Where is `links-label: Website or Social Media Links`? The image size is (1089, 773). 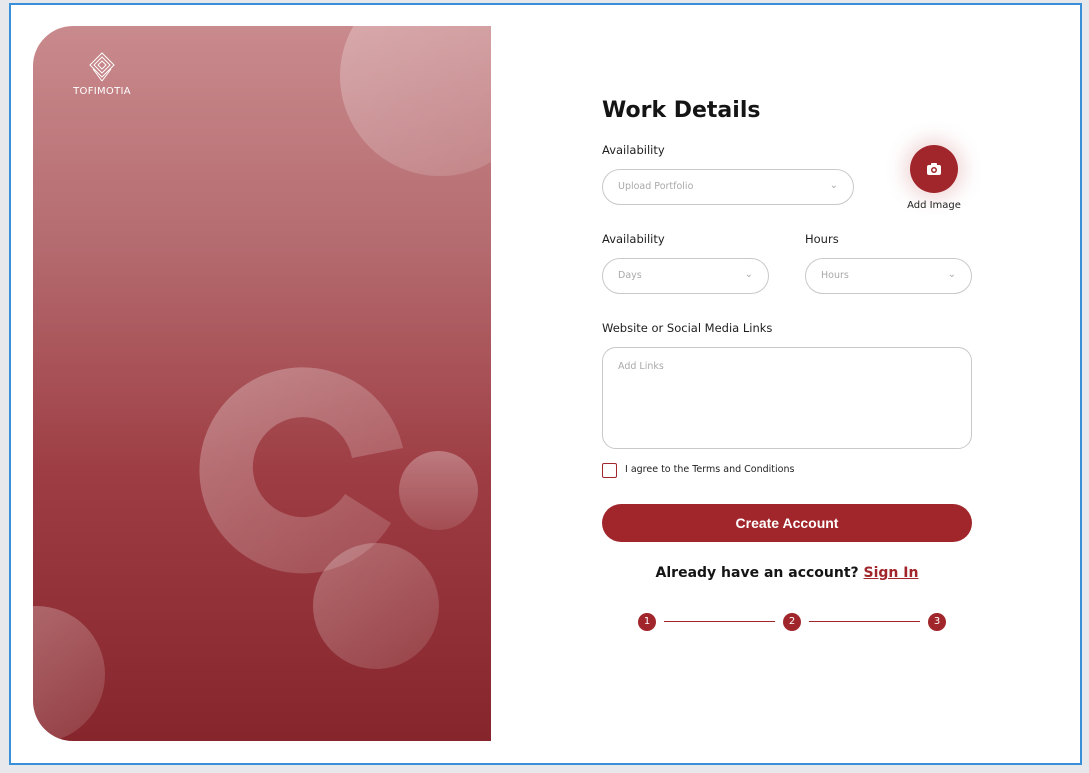
links-label: Website or Social Media Links is located at coordinates (687, 328).